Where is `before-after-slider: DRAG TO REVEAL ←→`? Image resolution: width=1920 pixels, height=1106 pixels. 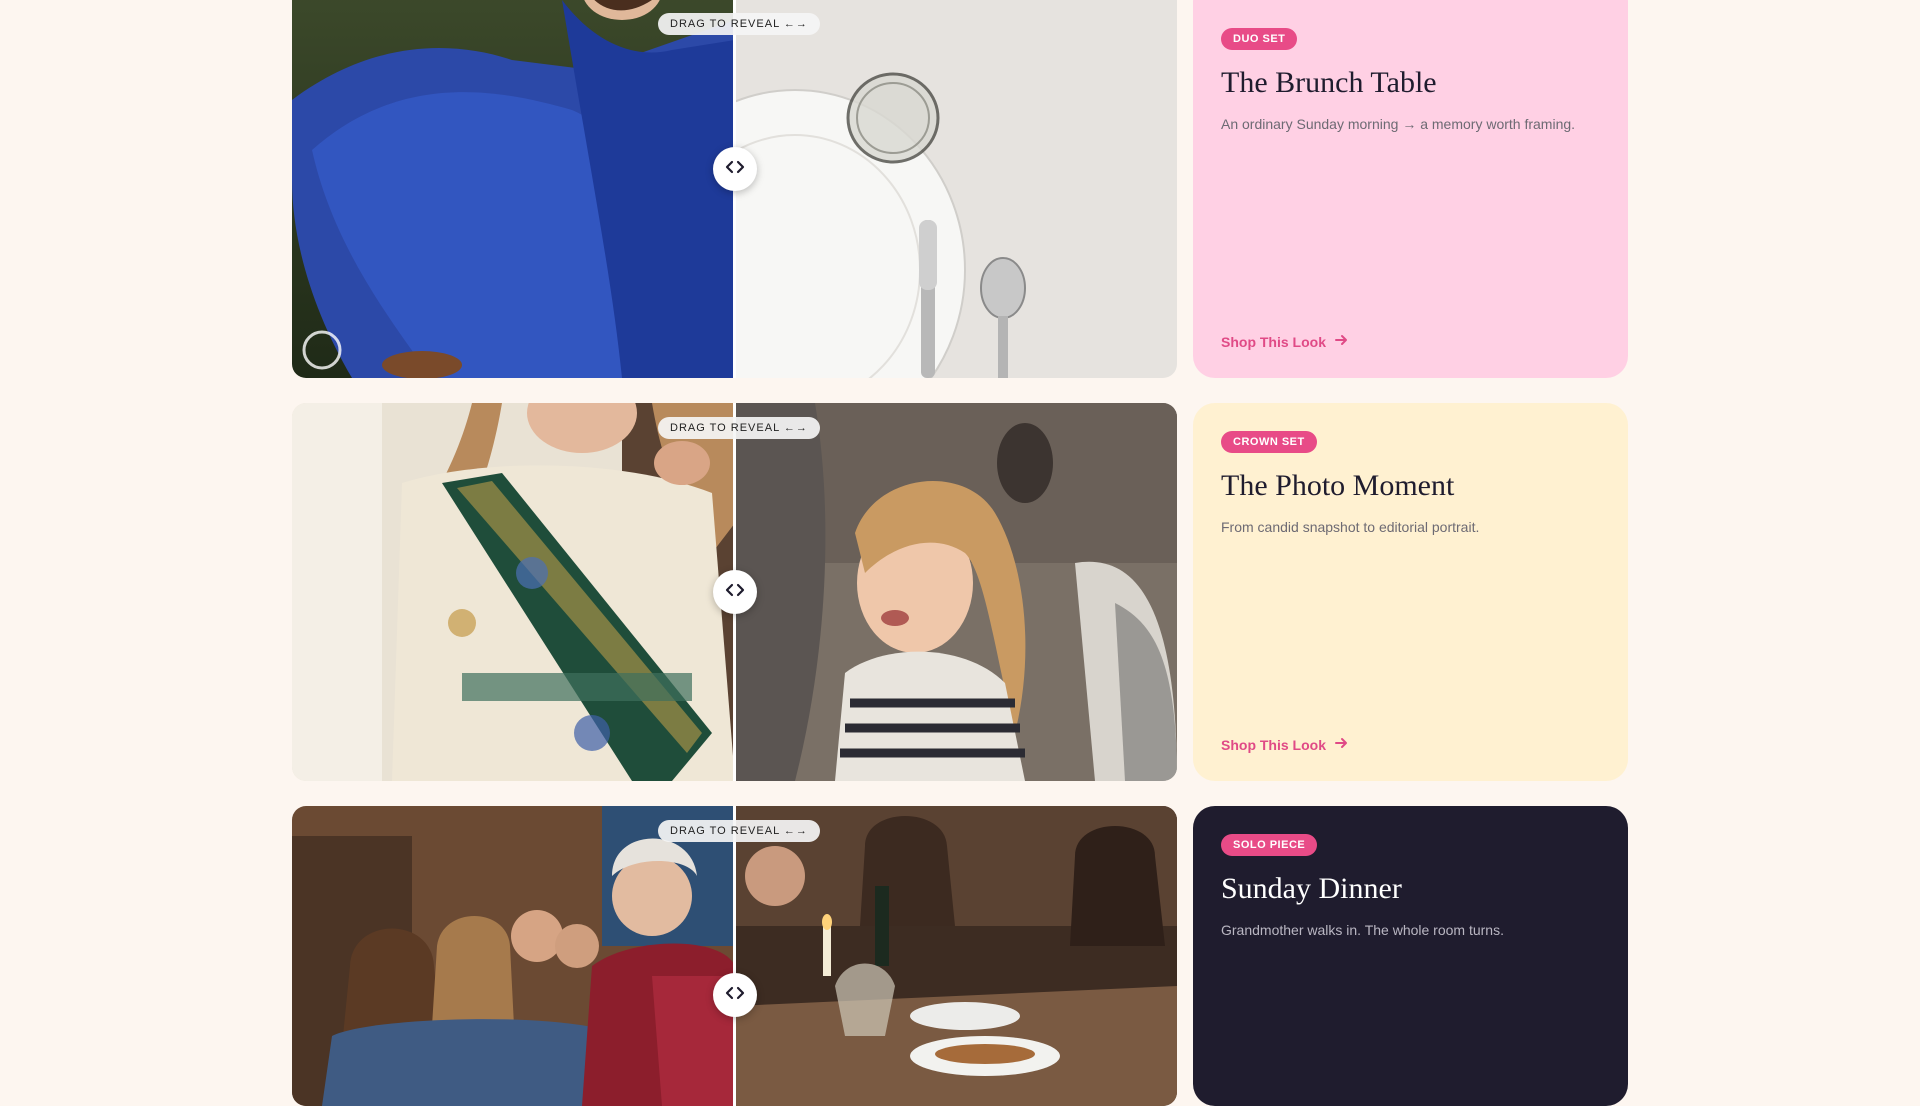 before-after-slider: DRAG TO REVEAL ←→ is located at coordinates (734, 956).